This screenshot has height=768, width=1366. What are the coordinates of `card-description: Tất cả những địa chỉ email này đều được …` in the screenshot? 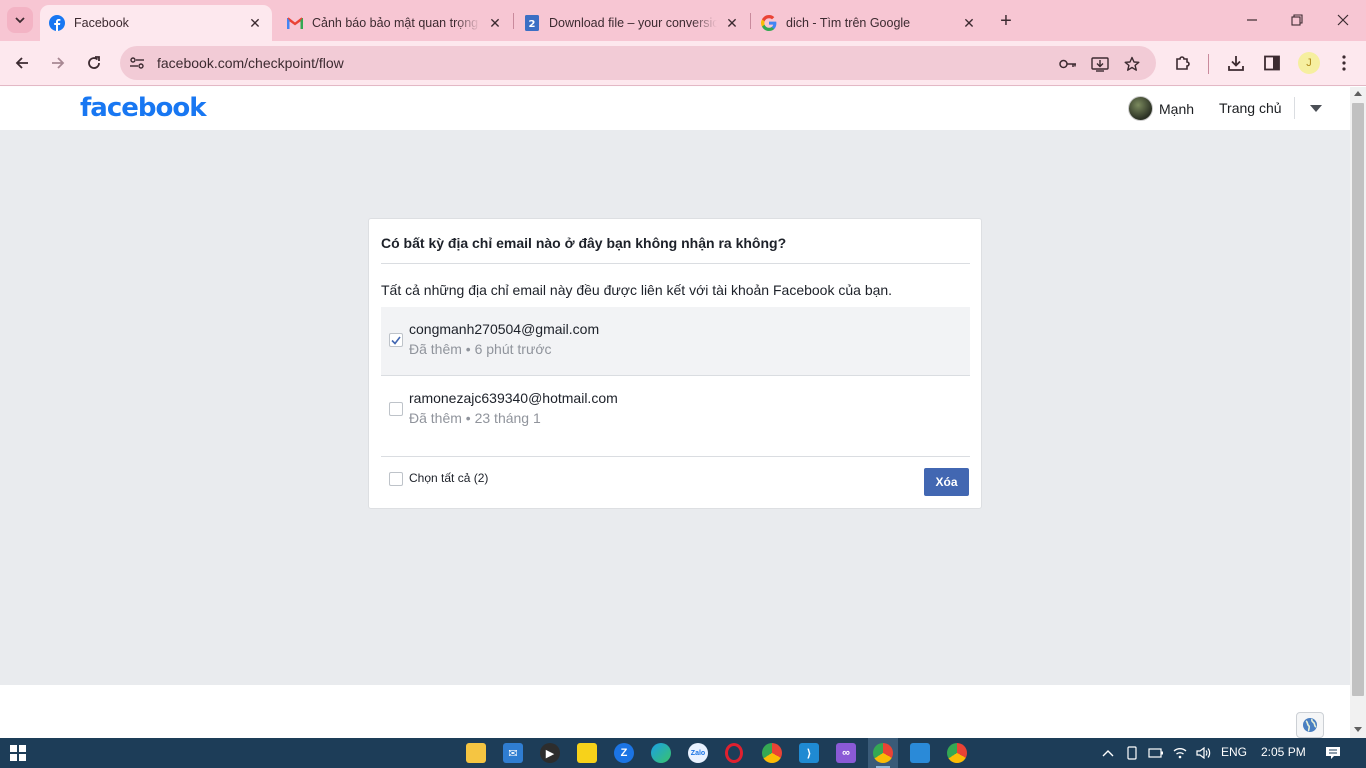 It's located at (637, 290).